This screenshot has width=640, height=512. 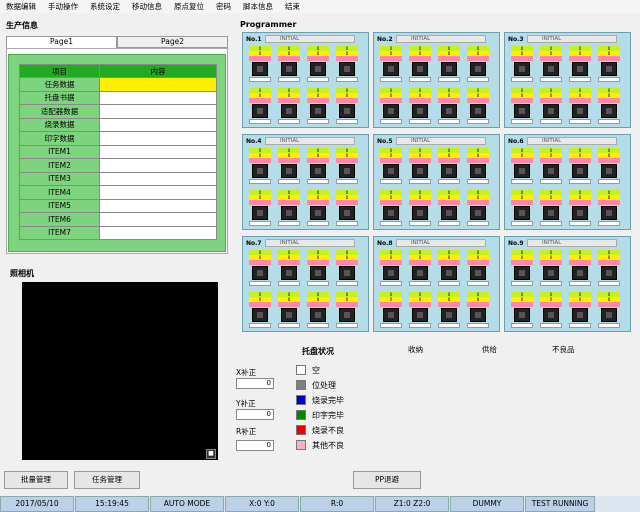 What do you see at coordinates (189, 6) in the screenshot?
I see `menu-home: 原点复位` at bounding box center [189, 6].